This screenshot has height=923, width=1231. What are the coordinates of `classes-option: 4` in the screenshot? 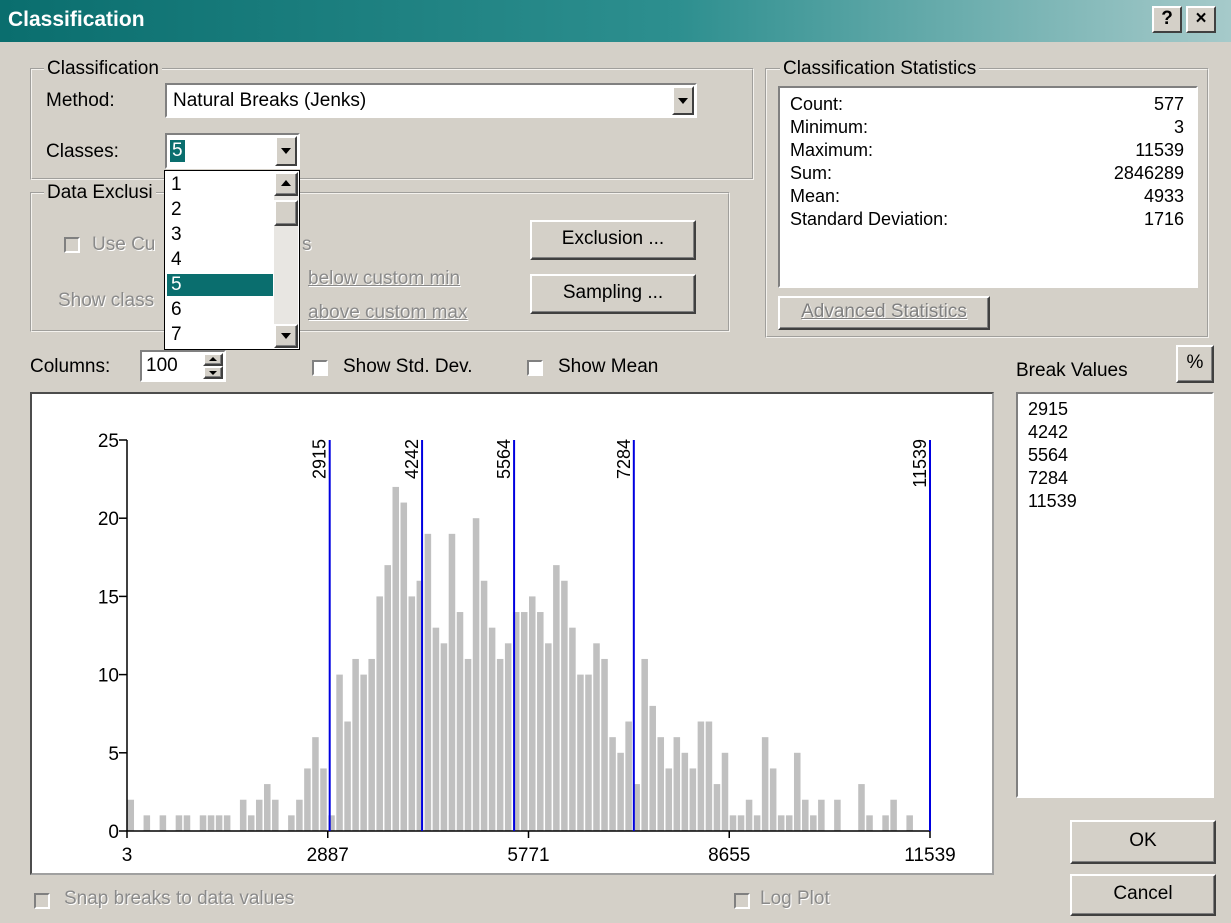 It's located at (220, 260).